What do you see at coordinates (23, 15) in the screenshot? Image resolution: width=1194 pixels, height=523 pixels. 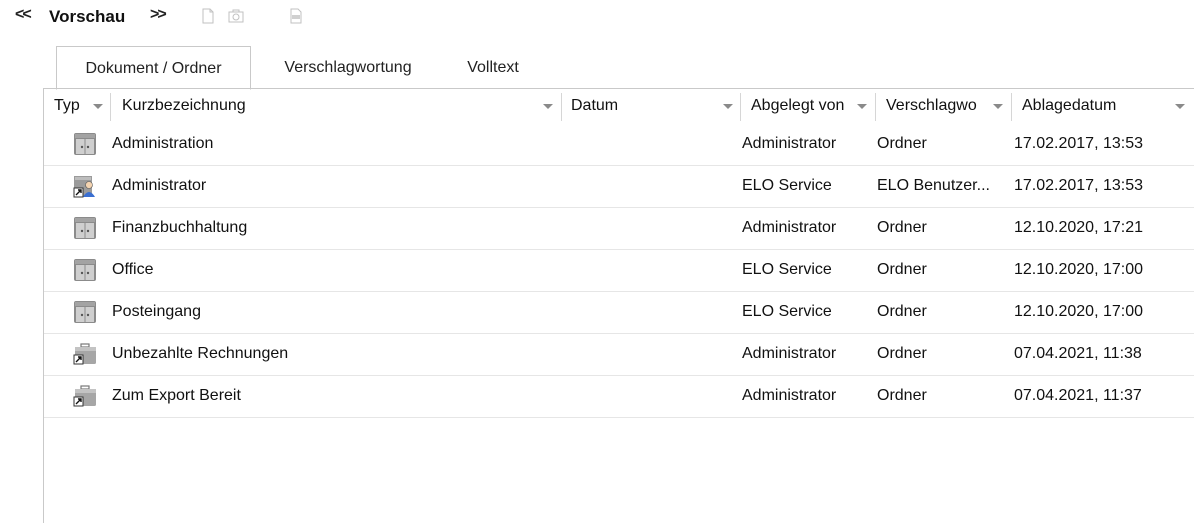 I see `collapse-left-button: <<` at bounding box center [23, 15].